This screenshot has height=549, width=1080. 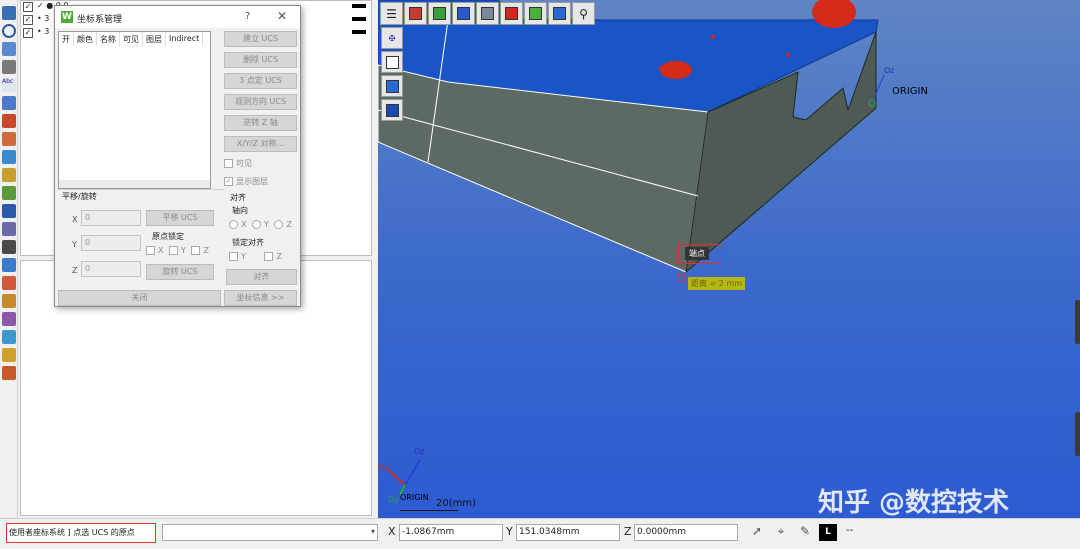 What do you see at coordinates (279, 256) in the screenshot?
I see `lock-align-z-label: Z` at bounding box center [279, 256].